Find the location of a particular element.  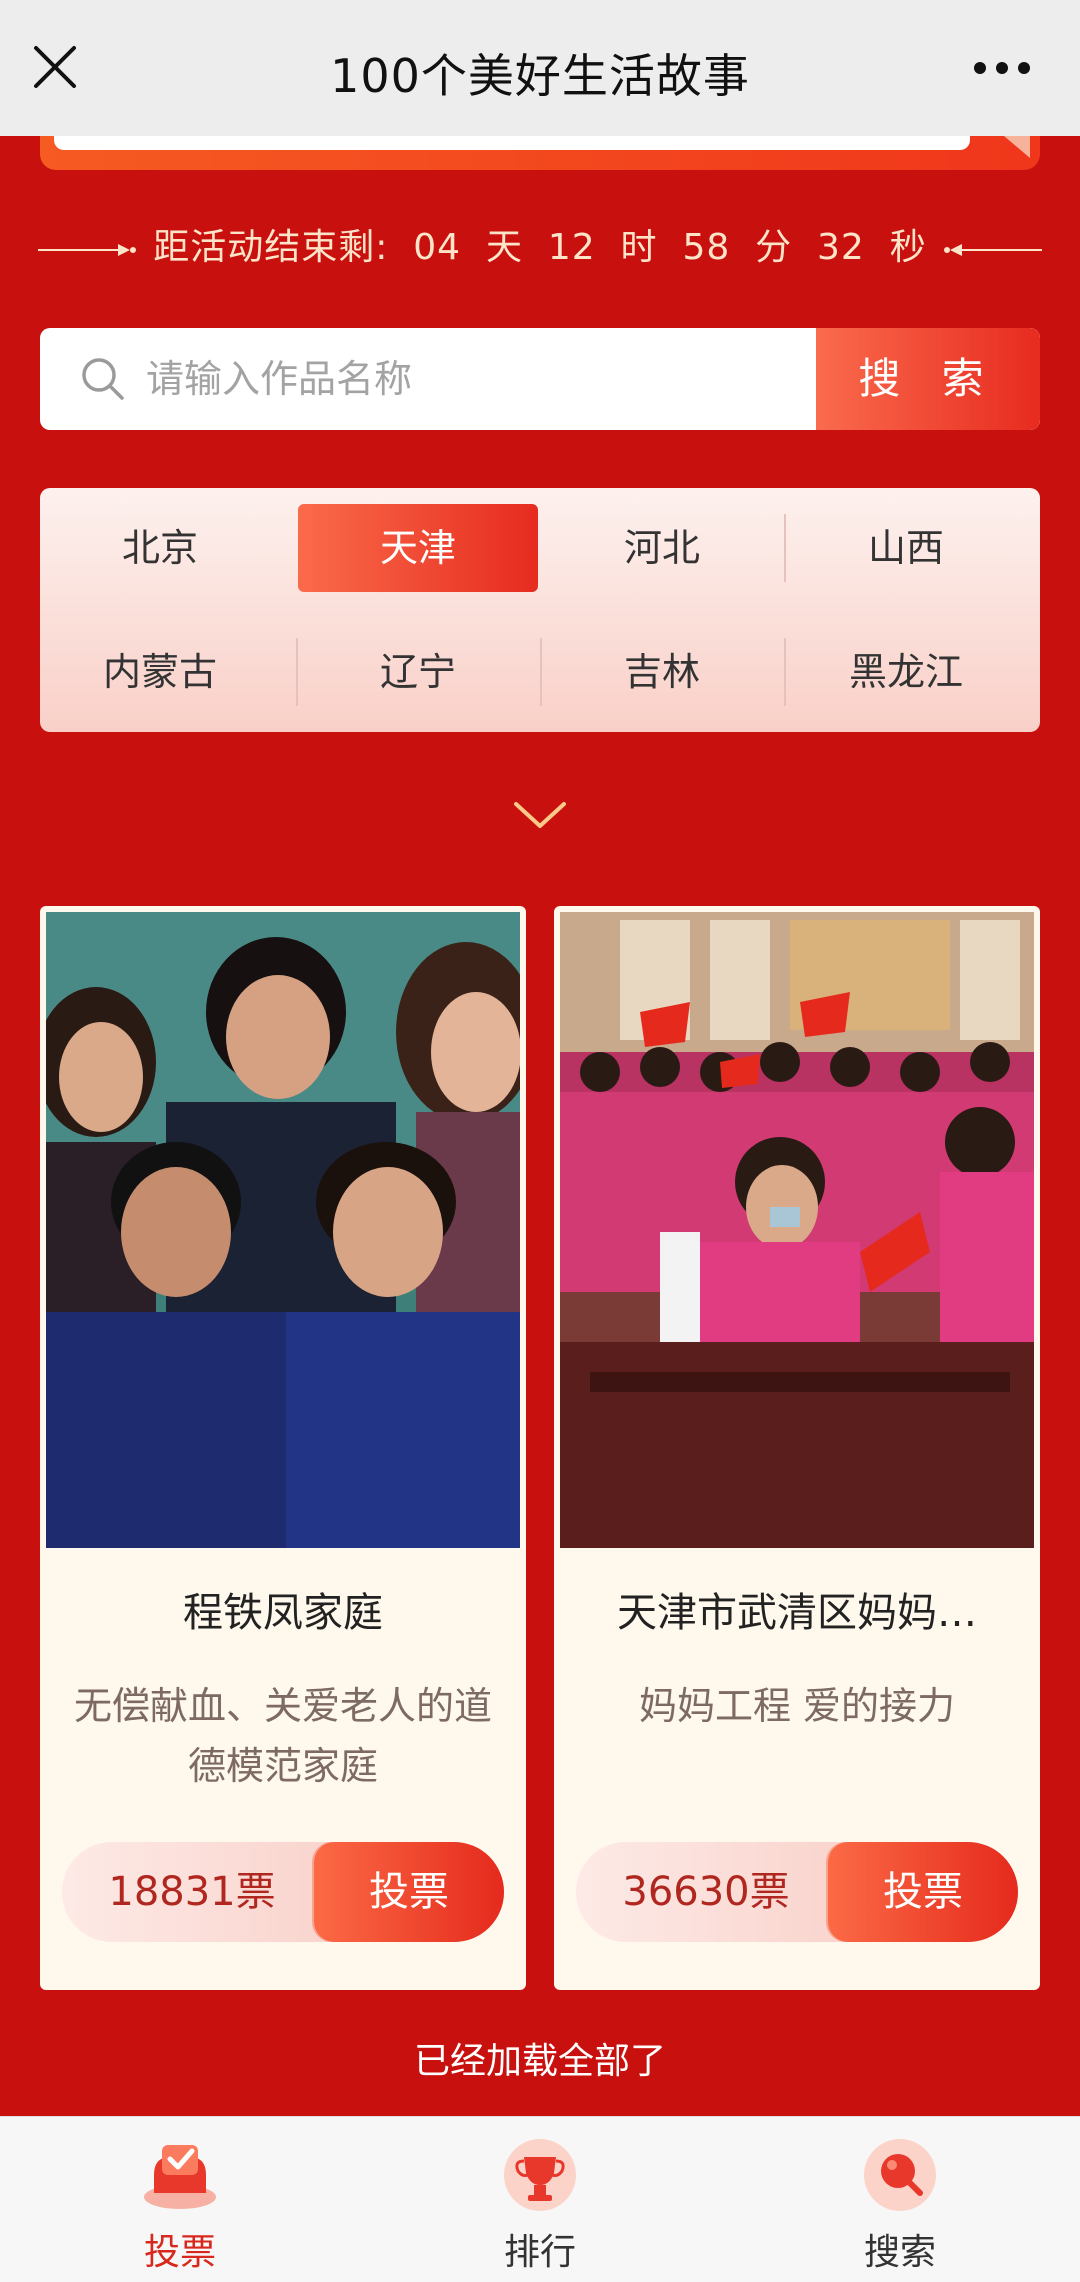

countdown-timer: 距活动结束剩: 04 天 12 时 58 分 32 秒 is located at coordinates (540, 248).